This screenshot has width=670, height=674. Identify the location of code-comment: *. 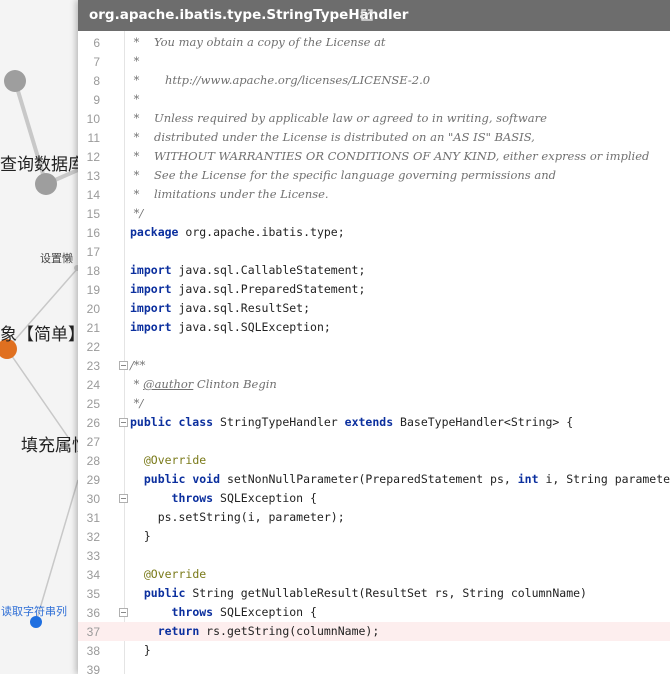
(135, 99).